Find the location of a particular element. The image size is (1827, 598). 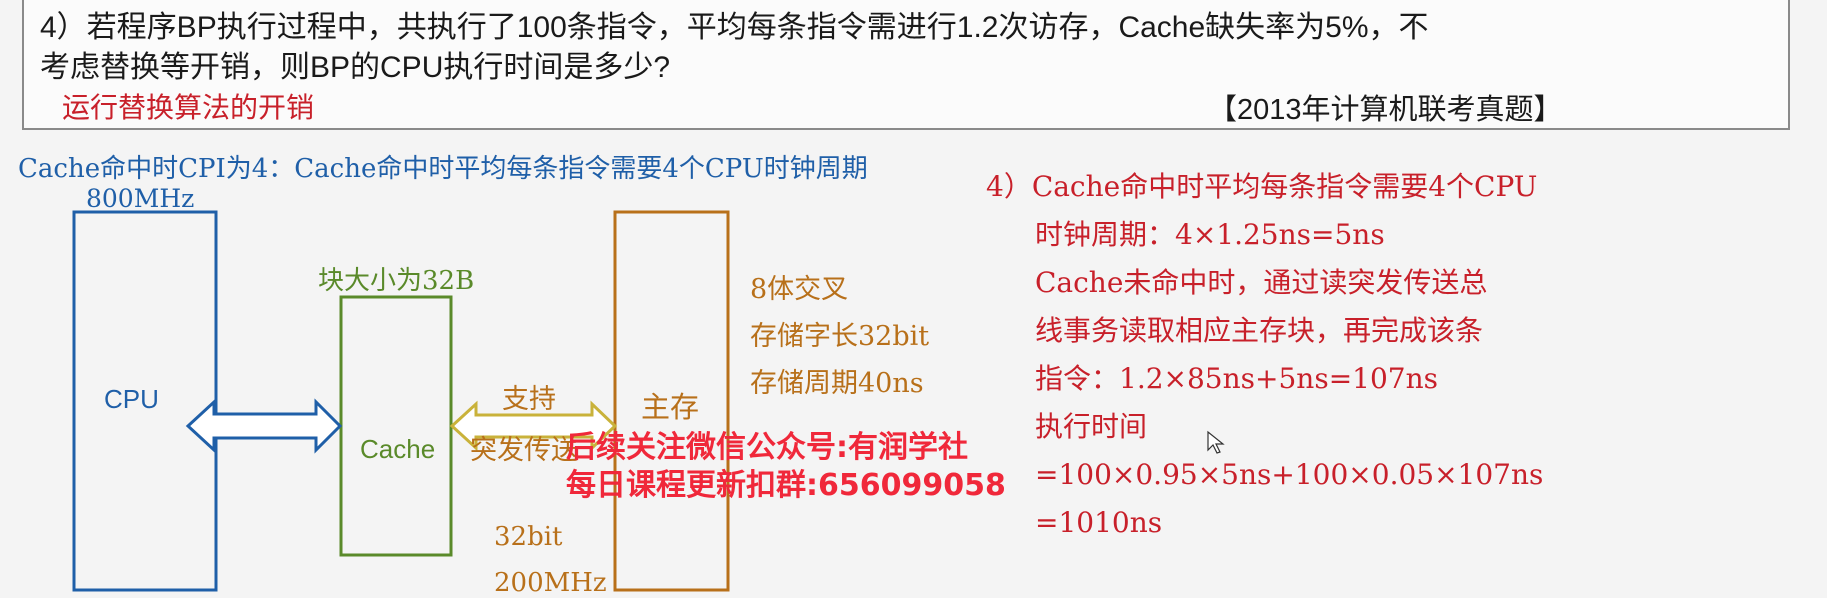

block-size-label: 块大小为32B is located at coordinates (396, 281).